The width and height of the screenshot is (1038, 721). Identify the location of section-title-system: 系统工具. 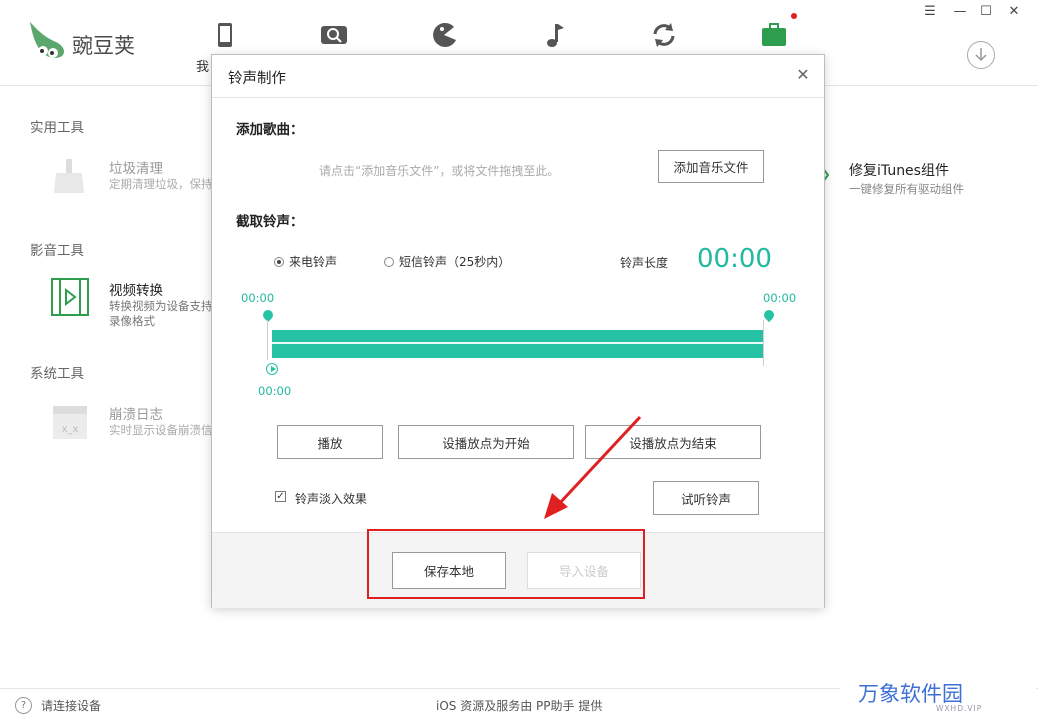
(57, 374).